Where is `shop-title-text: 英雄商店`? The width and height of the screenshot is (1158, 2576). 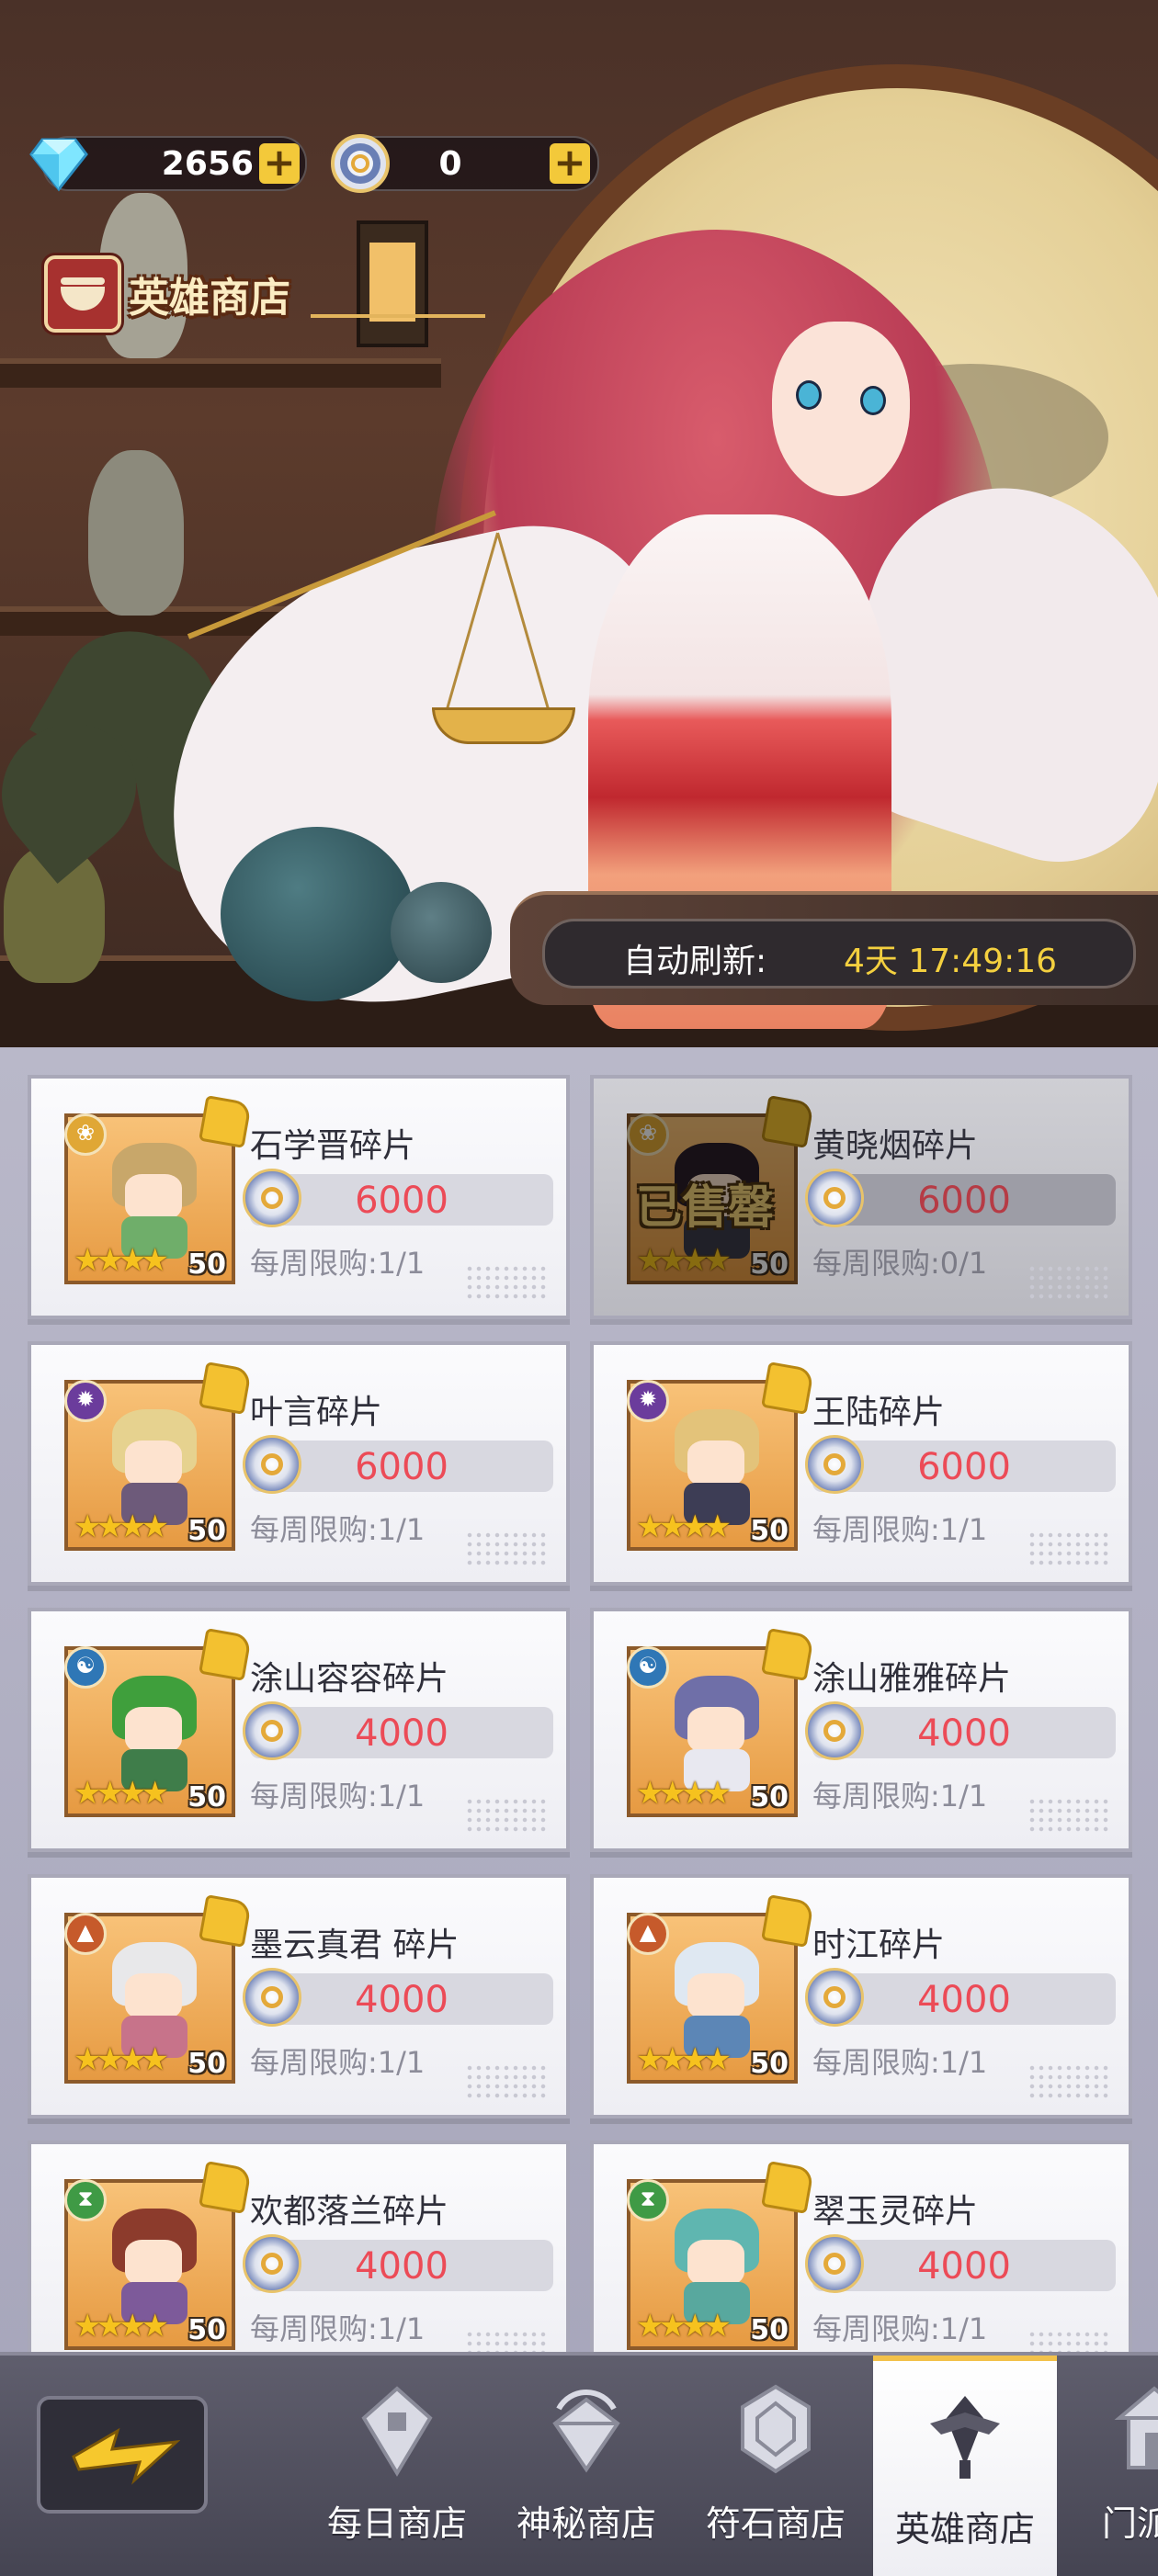
shop-title-text: 英雄商店 is located at coordinates (210, 298).